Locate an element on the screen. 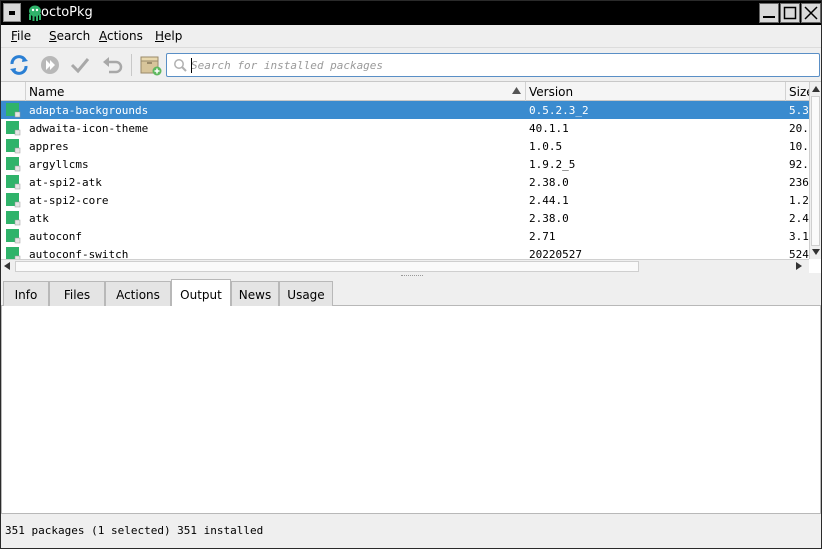 The height and width of the screenshot is (549, 822). search-box is located at coordinates (493, 65).